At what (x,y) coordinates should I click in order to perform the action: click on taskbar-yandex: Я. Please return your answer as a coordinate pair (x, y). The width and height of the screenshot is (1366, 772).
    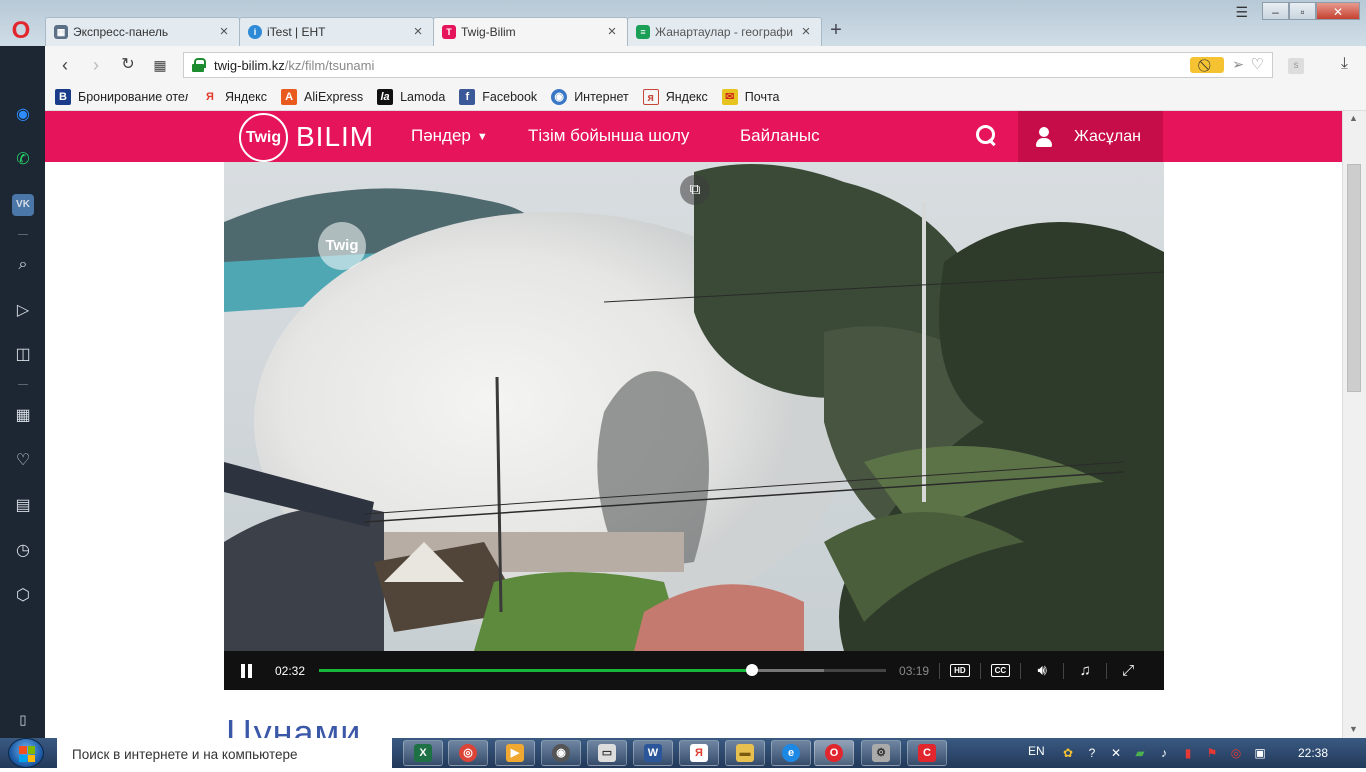
    Looking at the image, I should click on (699, 753).